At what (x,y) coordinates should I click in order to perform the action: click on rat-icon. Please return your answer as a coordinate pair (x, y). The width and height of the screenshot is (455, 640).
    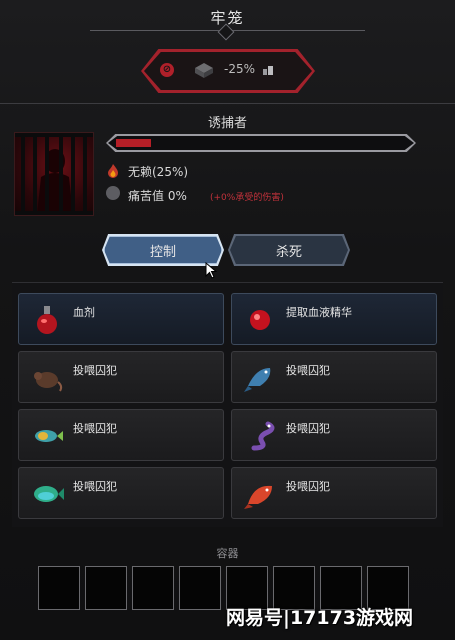
    Looking at the image, I should click on (48, 382).